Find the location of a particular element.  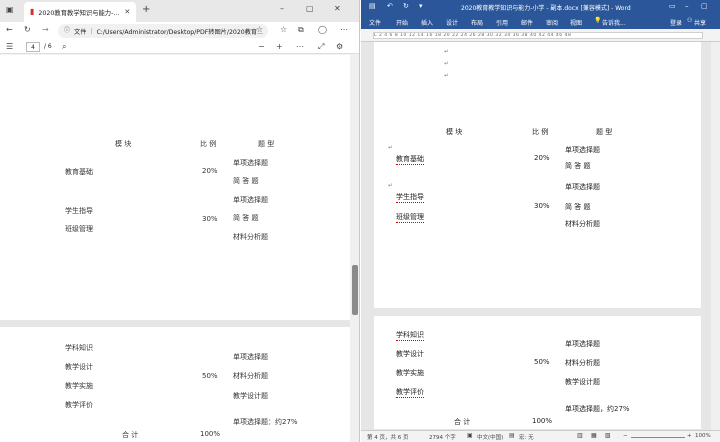

tab-view: 视图 is located at coordinates (576, 22).